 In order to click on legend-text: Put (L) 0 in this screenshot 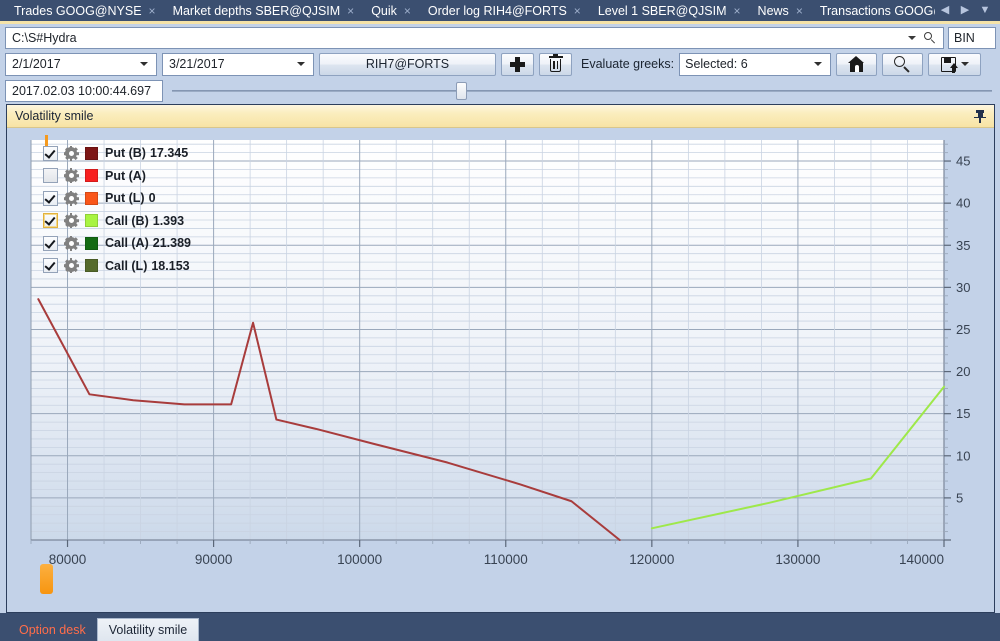, I will do `click(130, 198)`.